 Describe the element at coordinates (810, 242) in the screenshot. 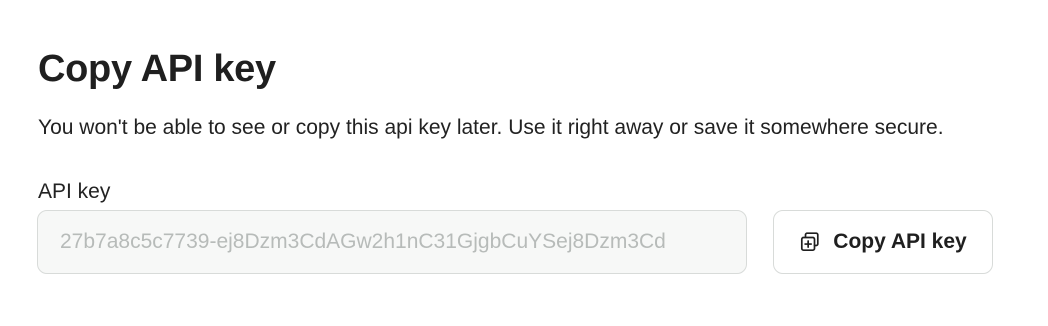

I see `copy-icon` at that location.